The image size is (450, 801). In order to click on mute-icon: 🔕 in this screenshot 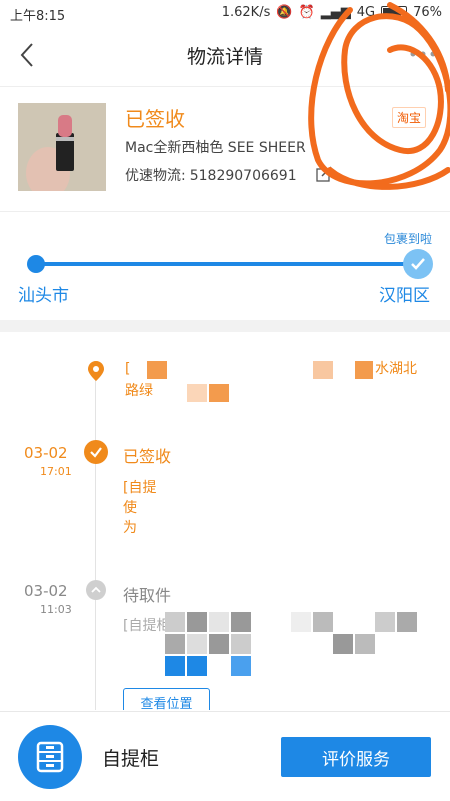, I will do `click(284, 12)`.